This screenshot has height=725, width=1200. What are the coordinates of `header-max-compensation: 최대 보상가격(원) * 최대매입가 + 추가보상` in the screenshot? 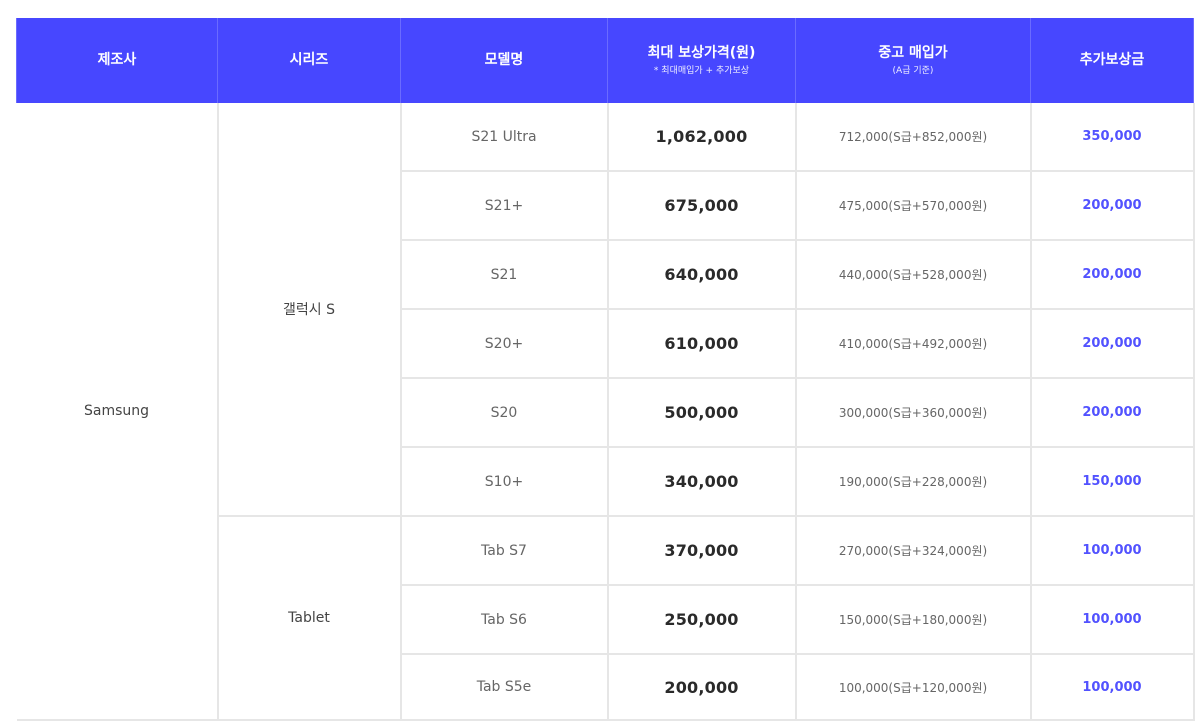 It's located at (701, 60).